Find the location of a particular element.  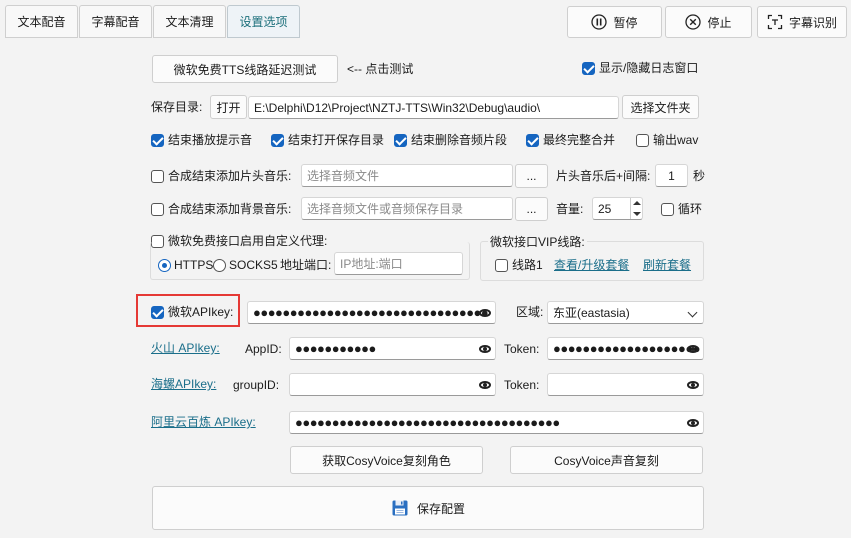

volume-spinner: 25 is located at coordinates (617, 208).